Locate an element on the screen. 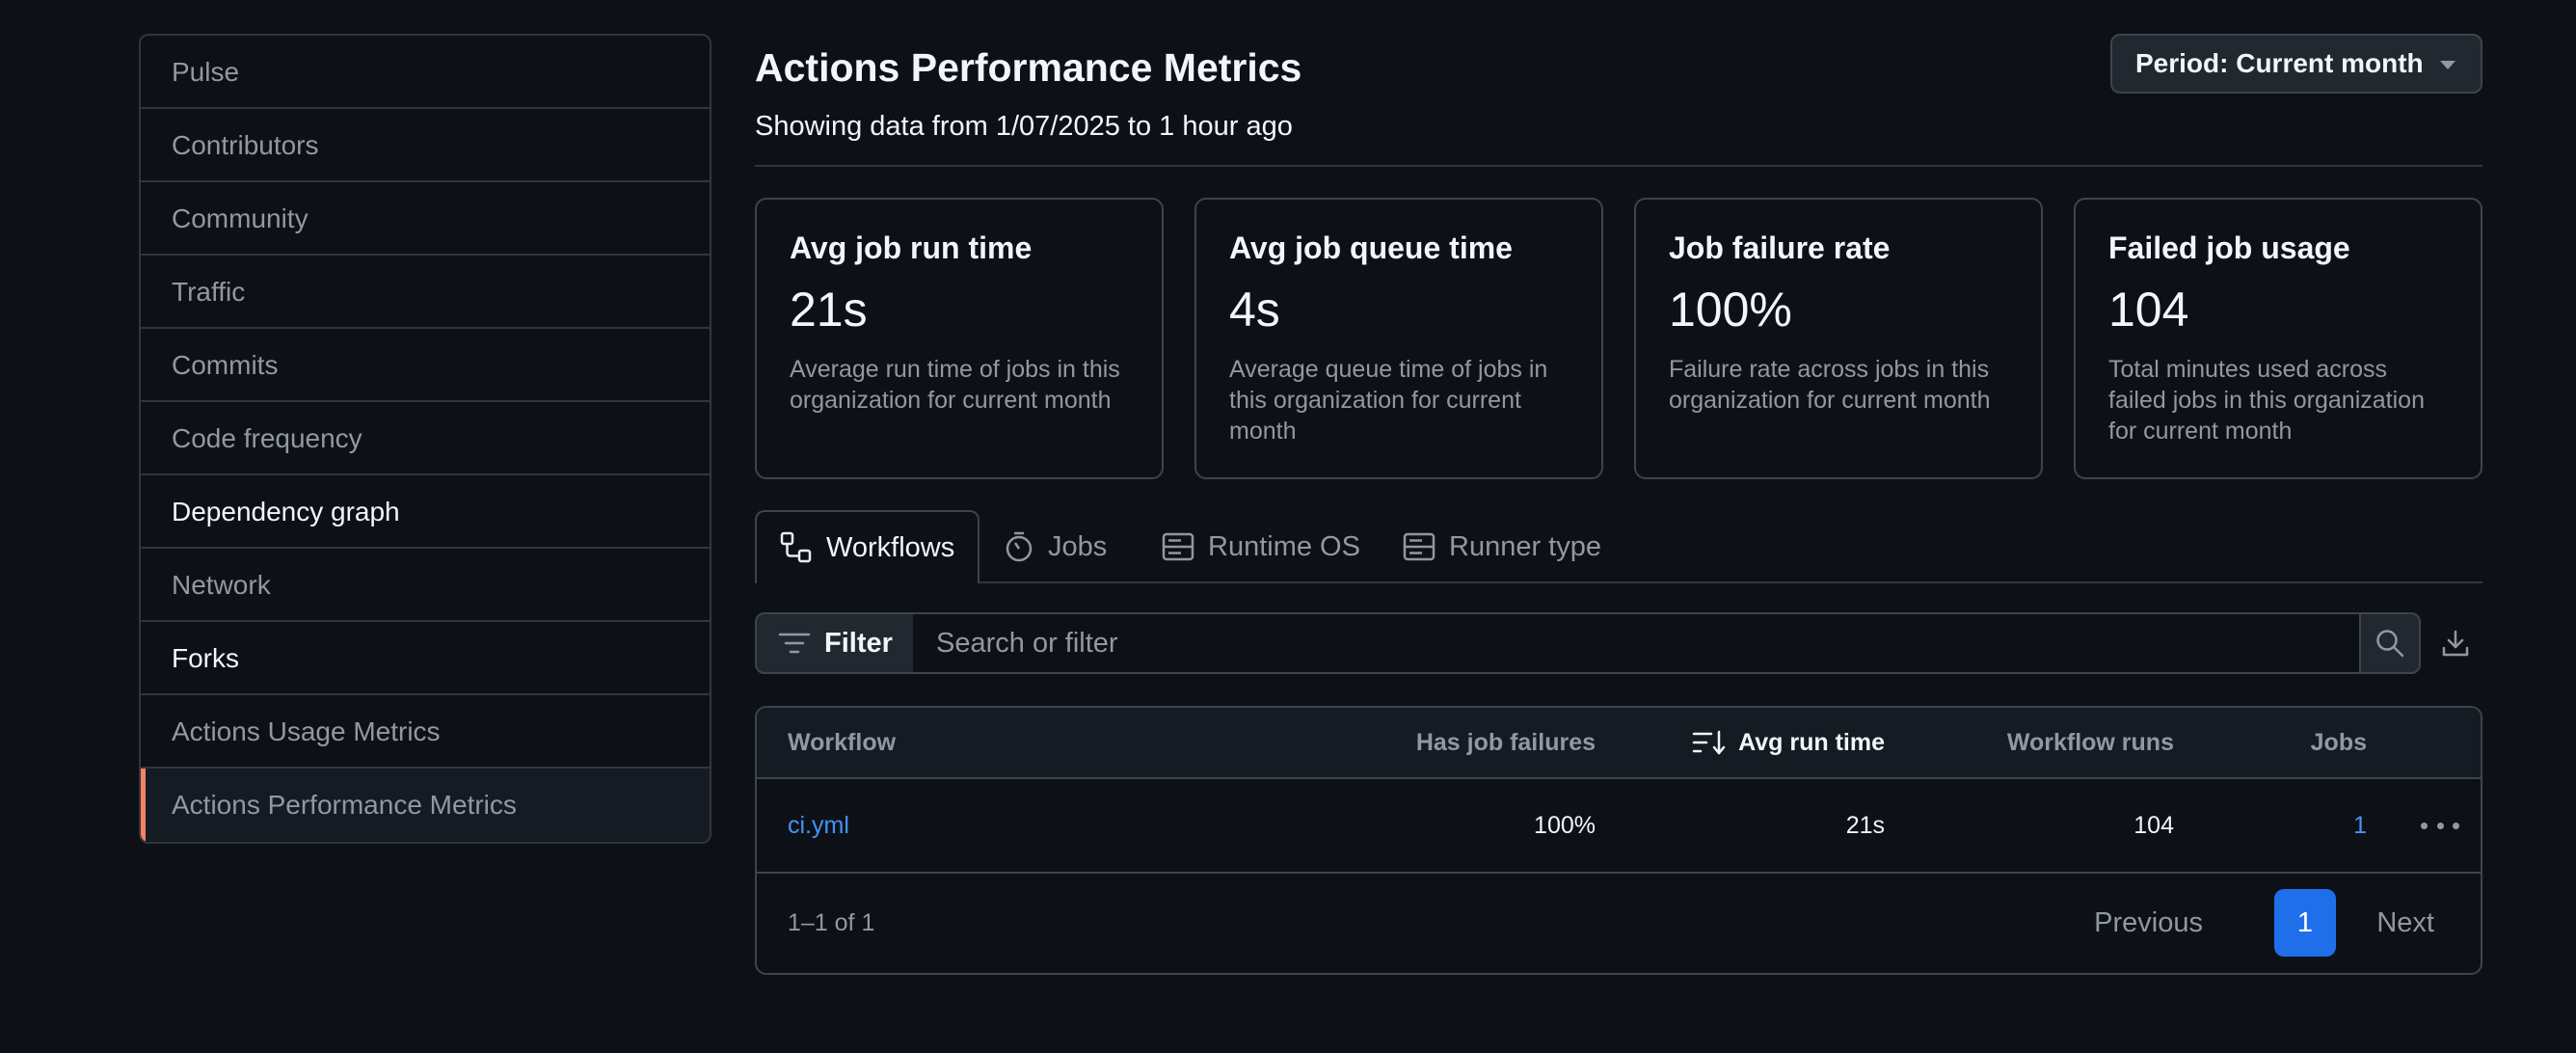 This screenshot has width=2576, height=1053. filter-button: Filter is located at coordinates (835, 643).